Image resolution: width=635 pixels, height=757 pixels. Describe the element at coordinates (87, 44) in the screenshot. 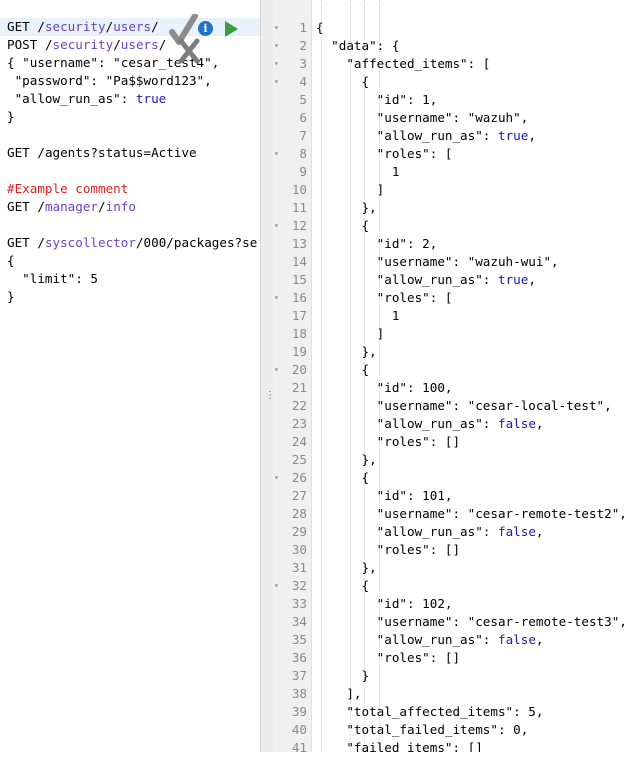

I see `editor-line: POST /security/users/` at that location.